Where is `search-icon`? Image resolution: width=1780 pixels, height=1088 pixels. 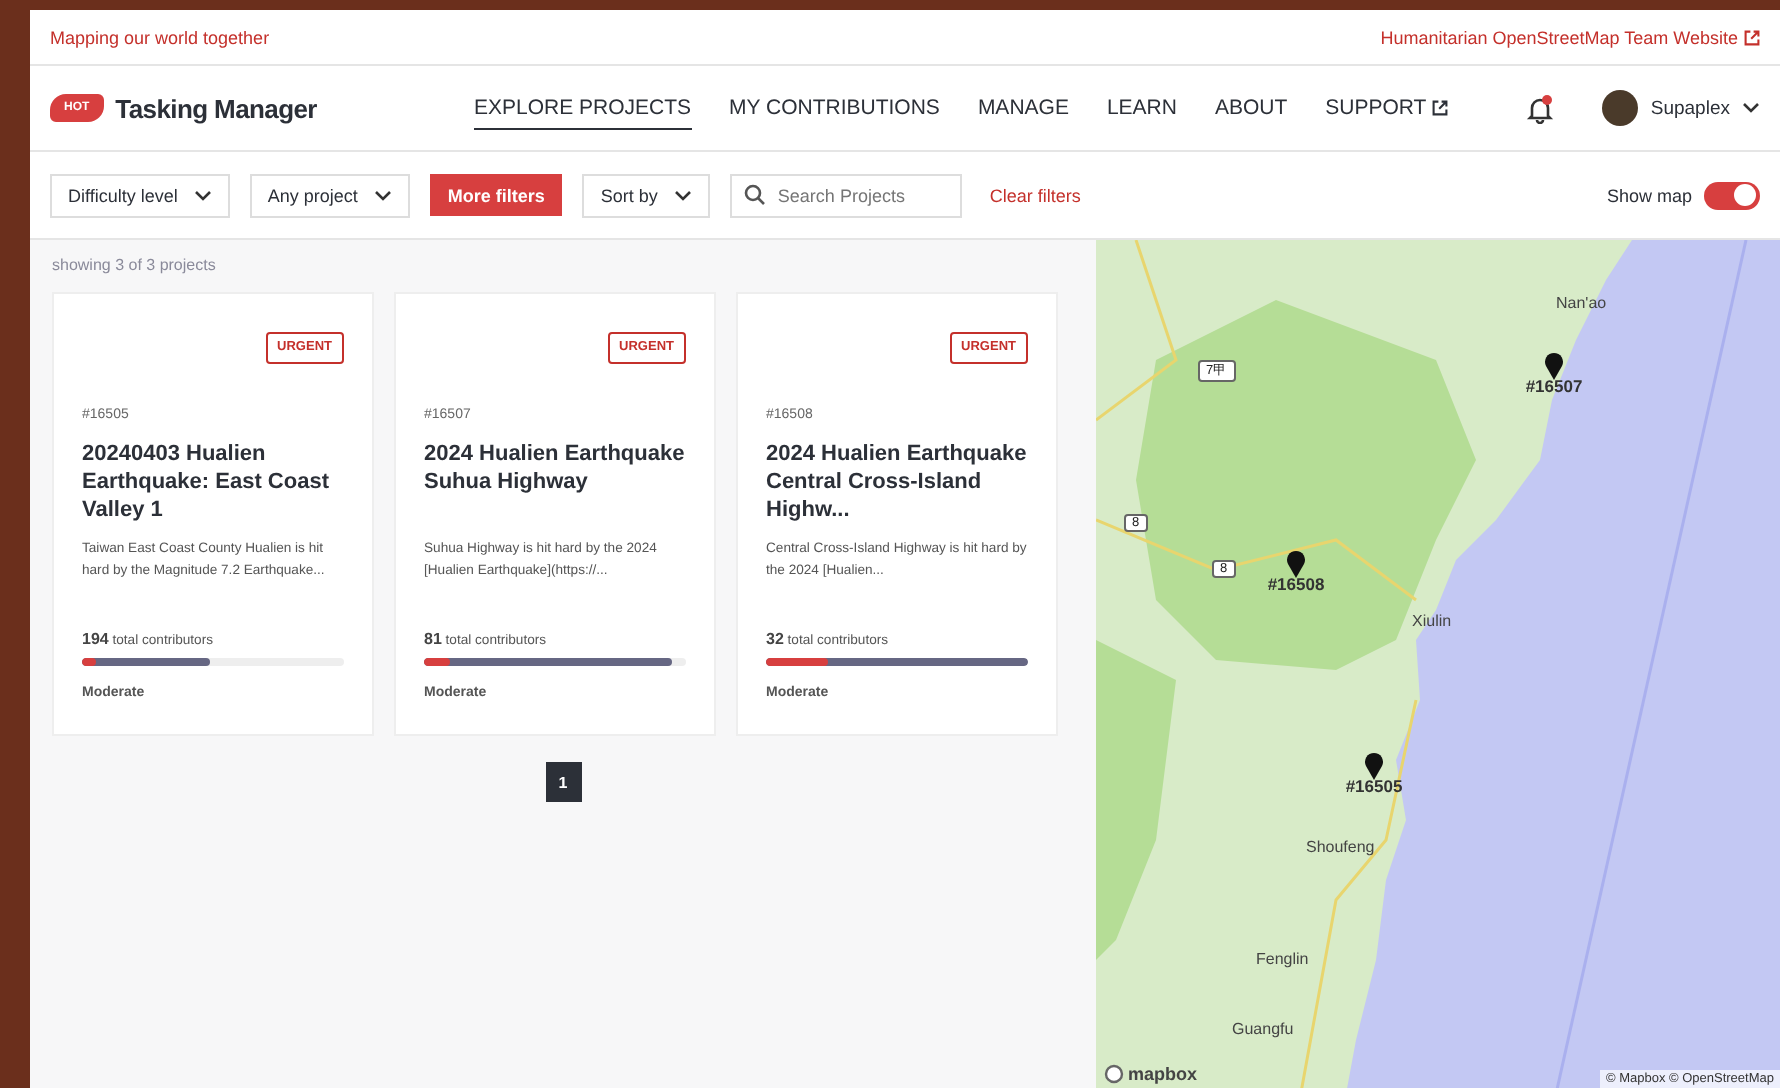
search-icon is located at coordinates (754, 194).